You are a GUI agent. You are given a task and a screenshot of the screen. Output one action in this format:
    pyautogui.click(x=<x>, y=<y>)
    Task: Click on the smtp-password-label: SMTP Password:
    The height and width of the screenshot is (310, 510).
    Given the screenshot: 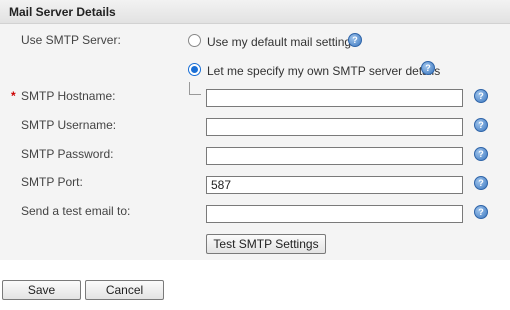 What is the action you would take?
    pyautogui.click(x=67, y=154)
    